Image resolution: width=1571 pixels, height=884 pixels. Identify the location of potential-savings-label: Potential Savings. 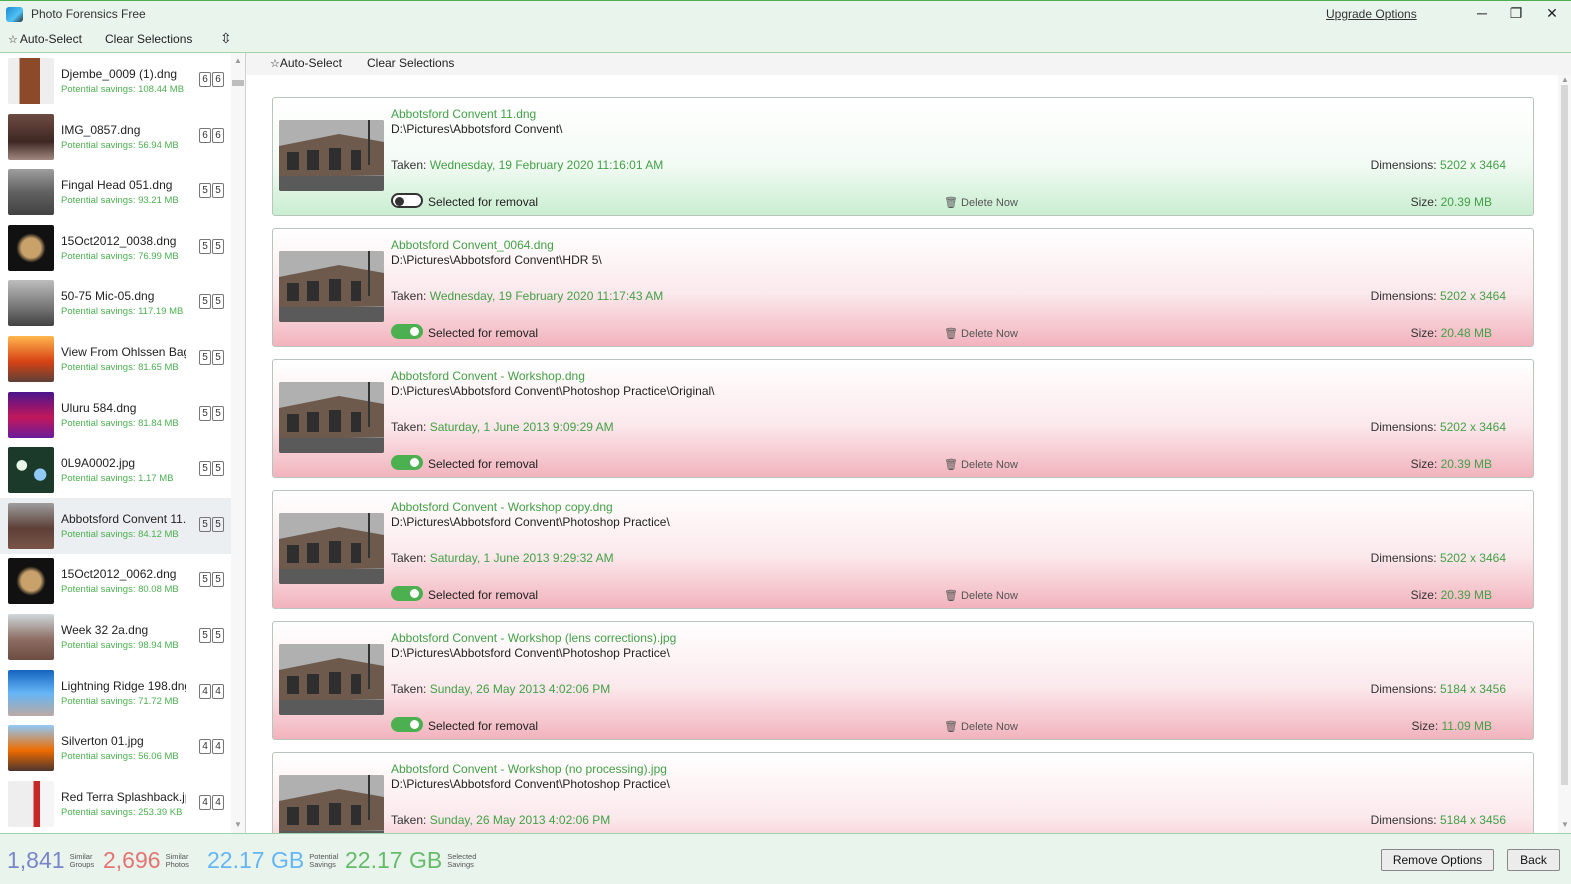
(324, 860).